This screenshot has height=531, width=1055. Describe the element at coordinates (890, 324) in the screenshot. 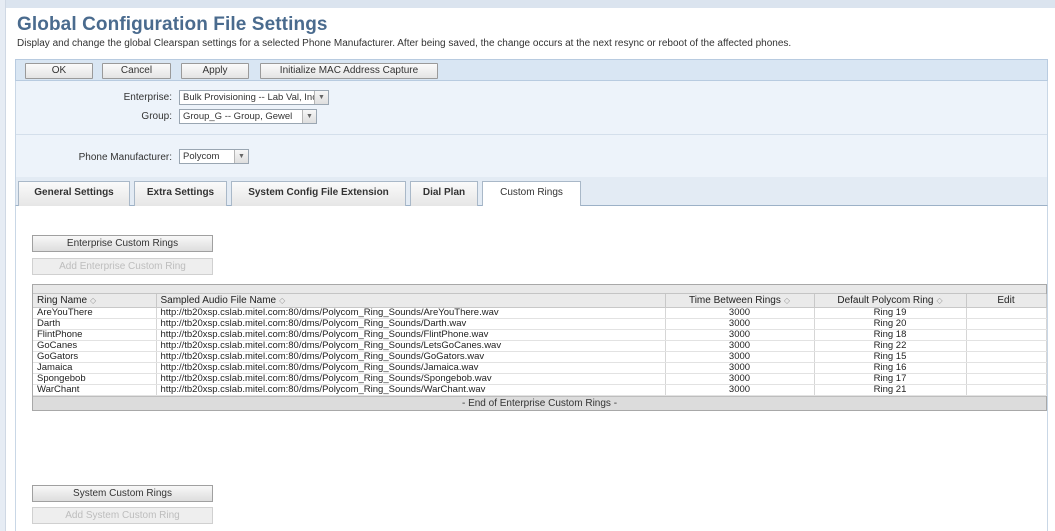

I see `default-ring-cell: Ring 20` at that location.